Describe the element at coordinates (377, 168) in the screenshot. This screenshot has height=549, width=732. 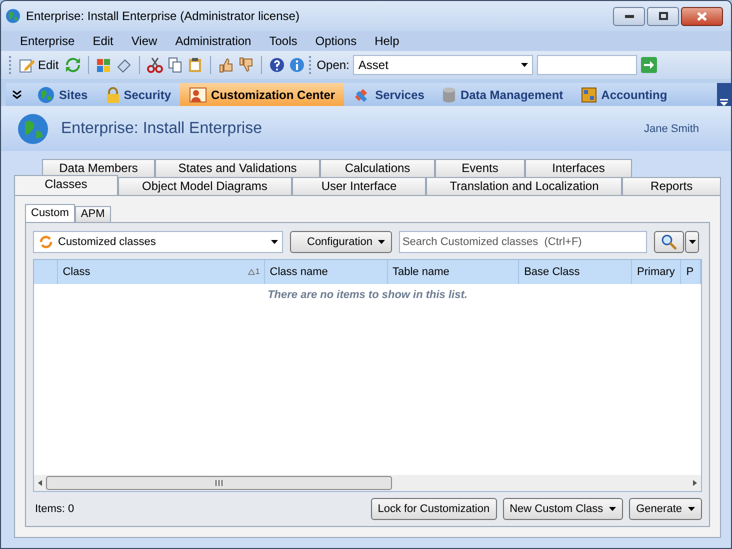
I see `tab: Calculations` at that location.